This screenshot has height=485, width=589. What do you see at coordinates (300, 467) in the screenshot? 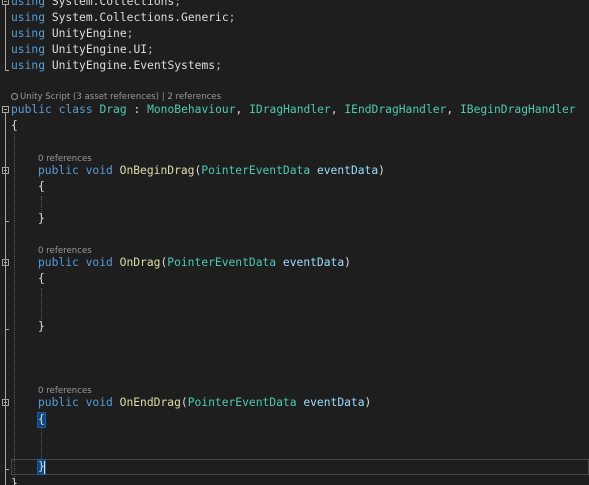
I see `current-line-highlight` at bounding box center [300, 467].